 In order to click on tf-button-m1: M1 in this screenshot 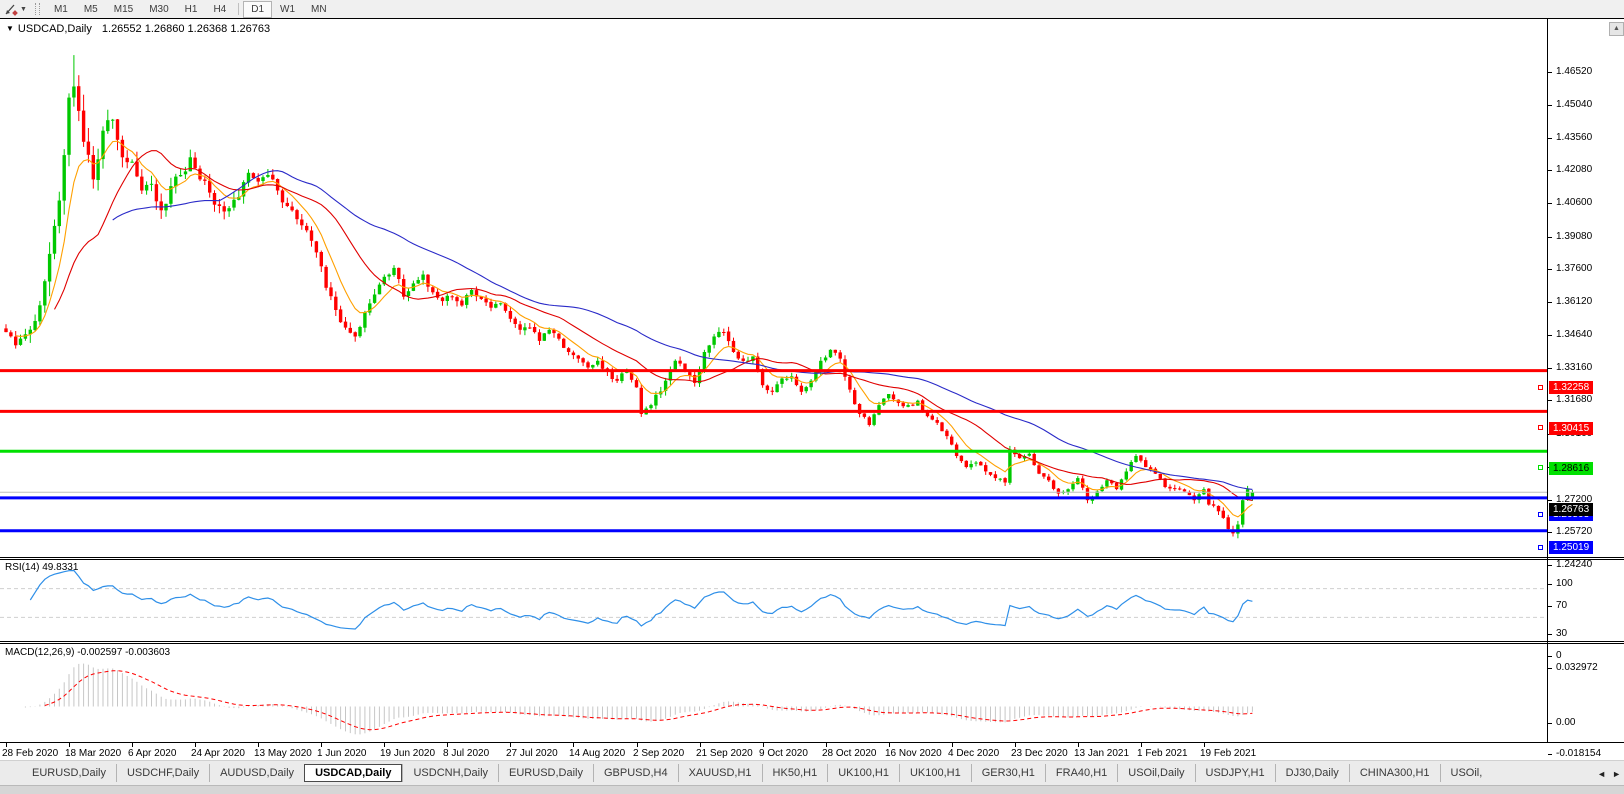, I will do `click(61, 9)`.